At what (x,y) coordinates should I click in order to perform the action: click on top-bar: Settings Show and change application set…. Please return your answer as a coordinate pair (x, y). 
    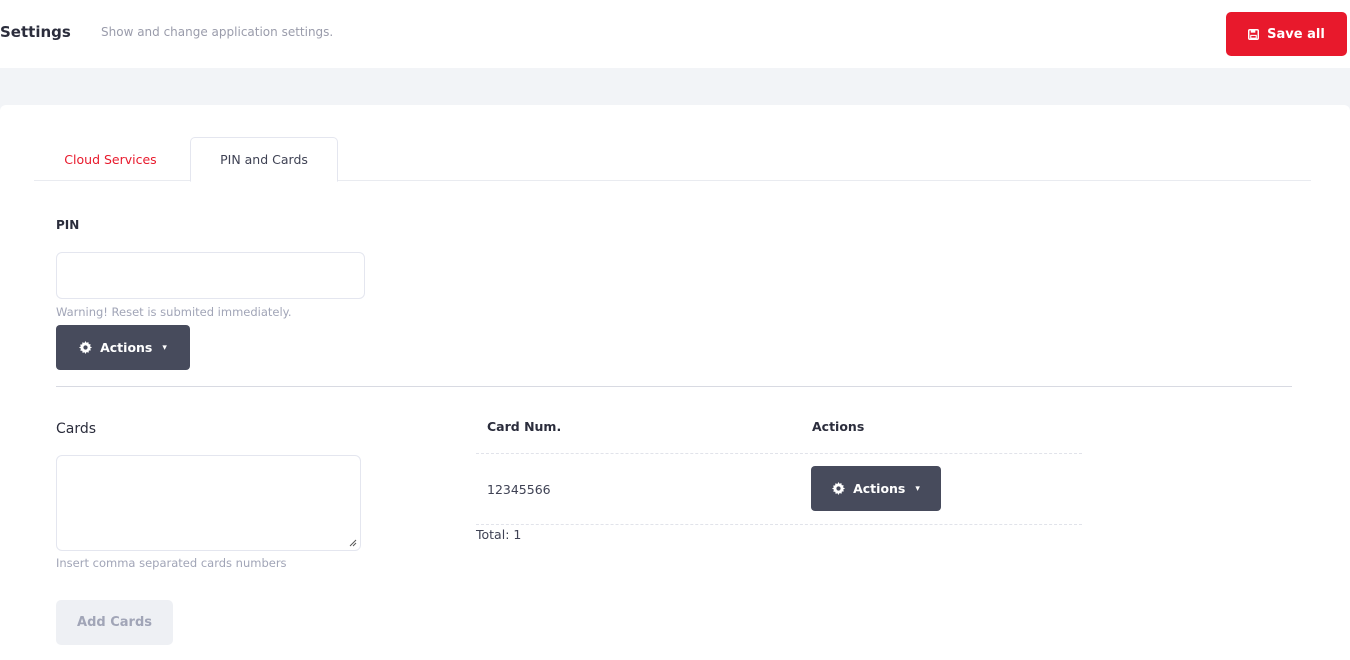
    Looking at the image, I should click on (675, 34).